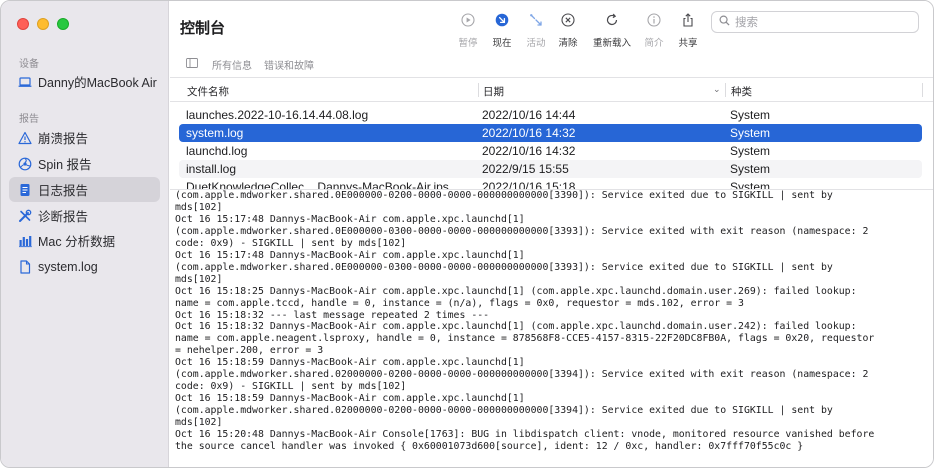 The image size is (934, 468). Describe the element at coordinates (727, 22) in the screenshot. I see `search-icon` at that location.